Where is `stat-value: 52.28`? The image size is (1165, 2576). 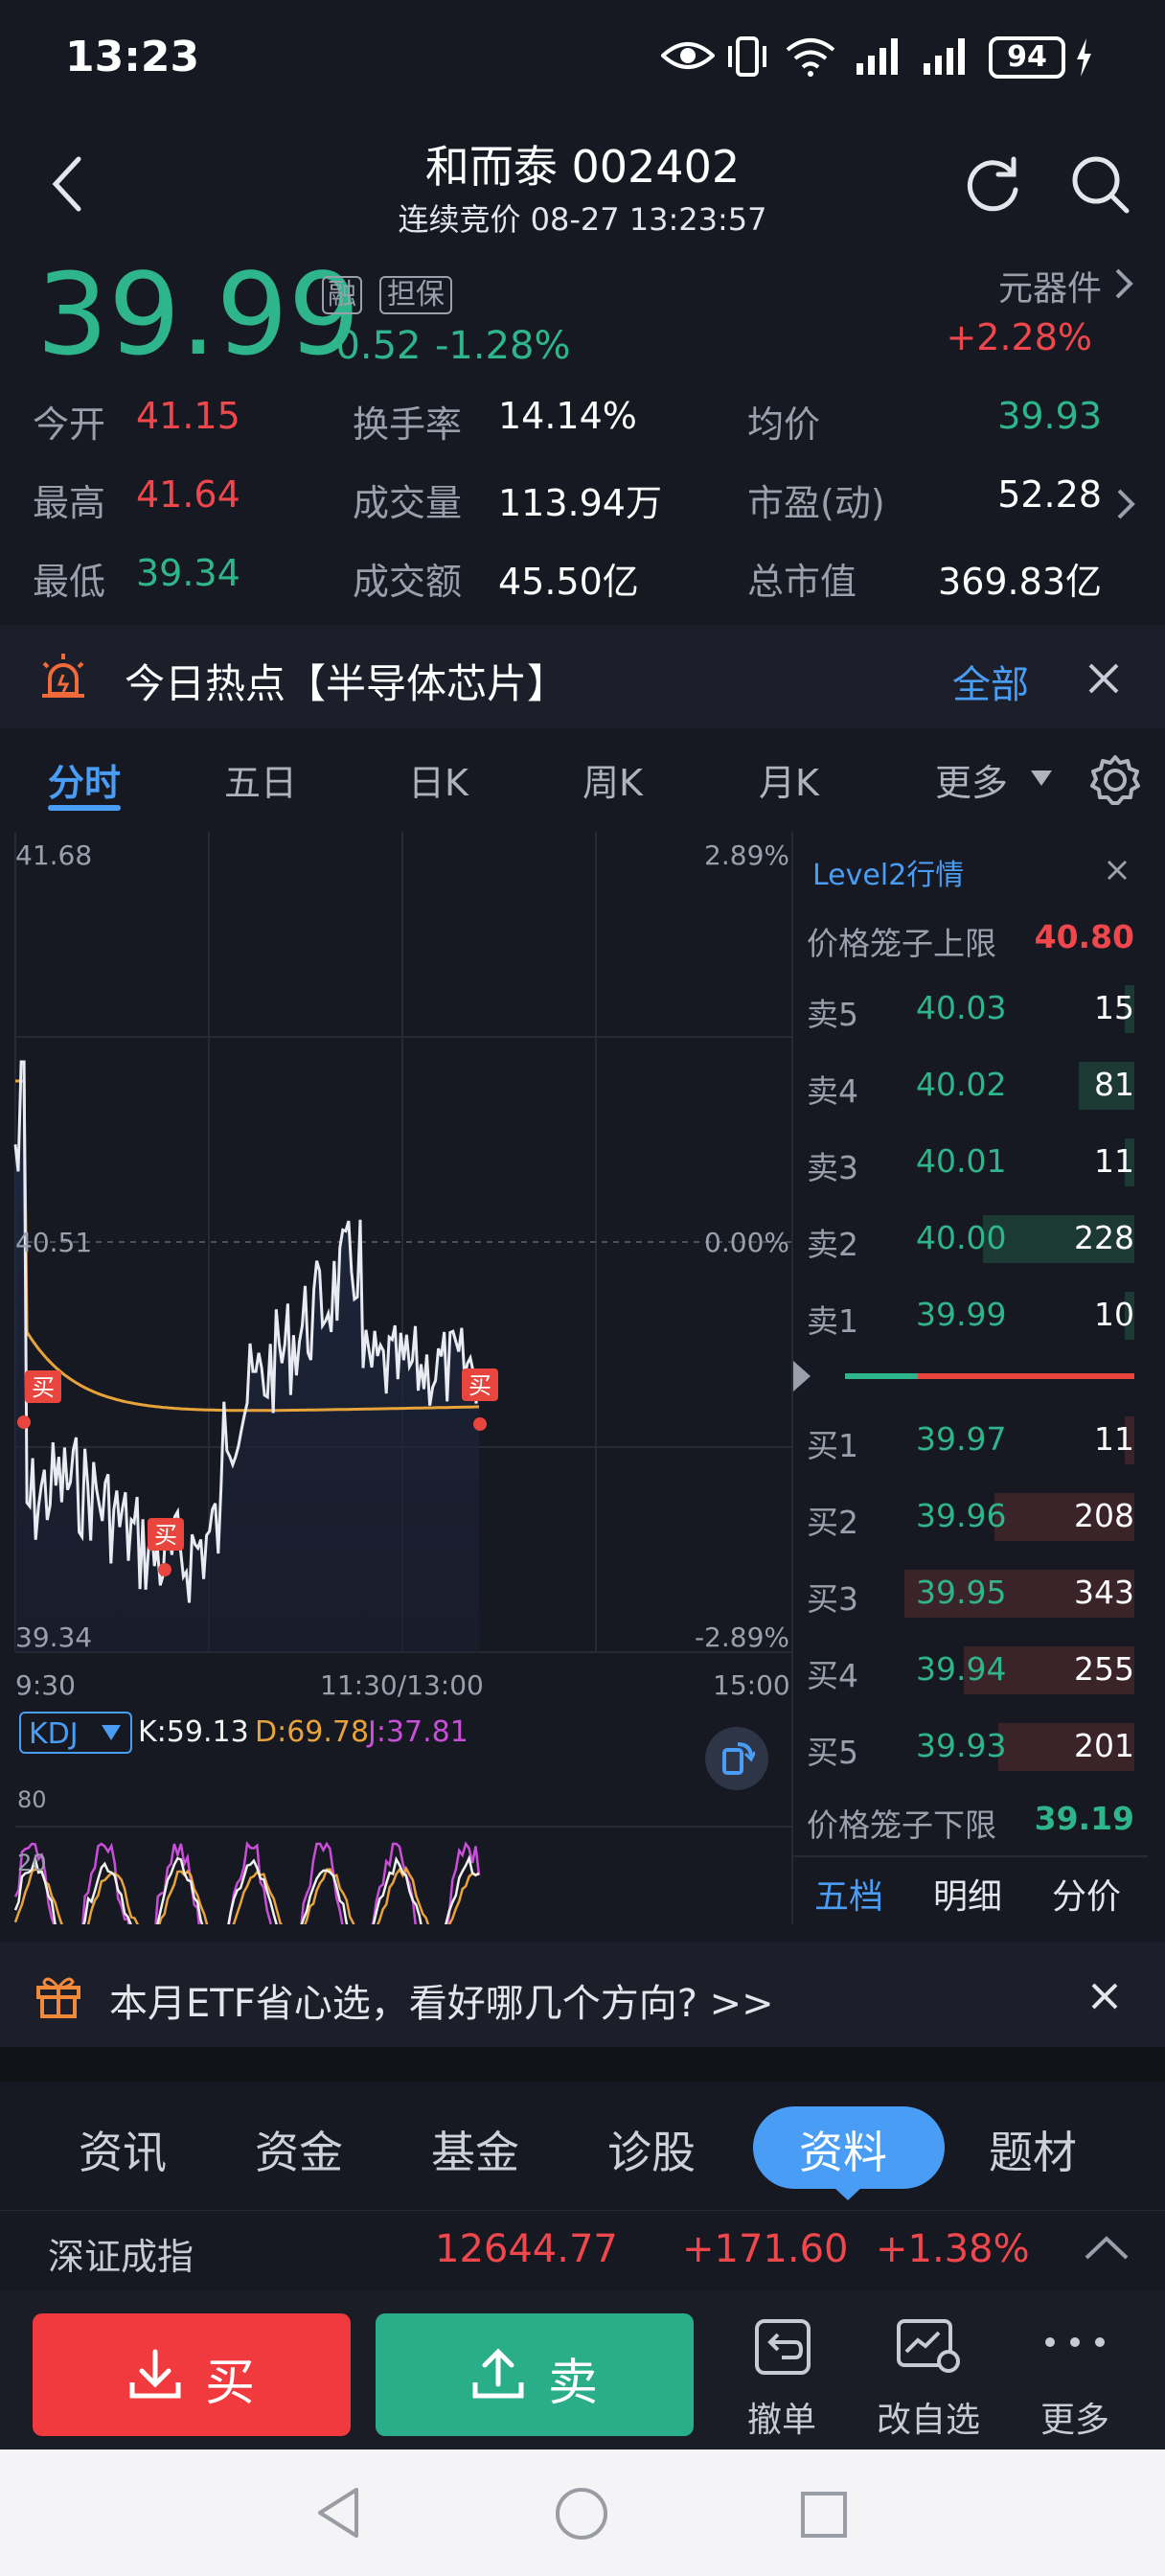
stat-value: 52.28 is located at coordinates (1049, 494).